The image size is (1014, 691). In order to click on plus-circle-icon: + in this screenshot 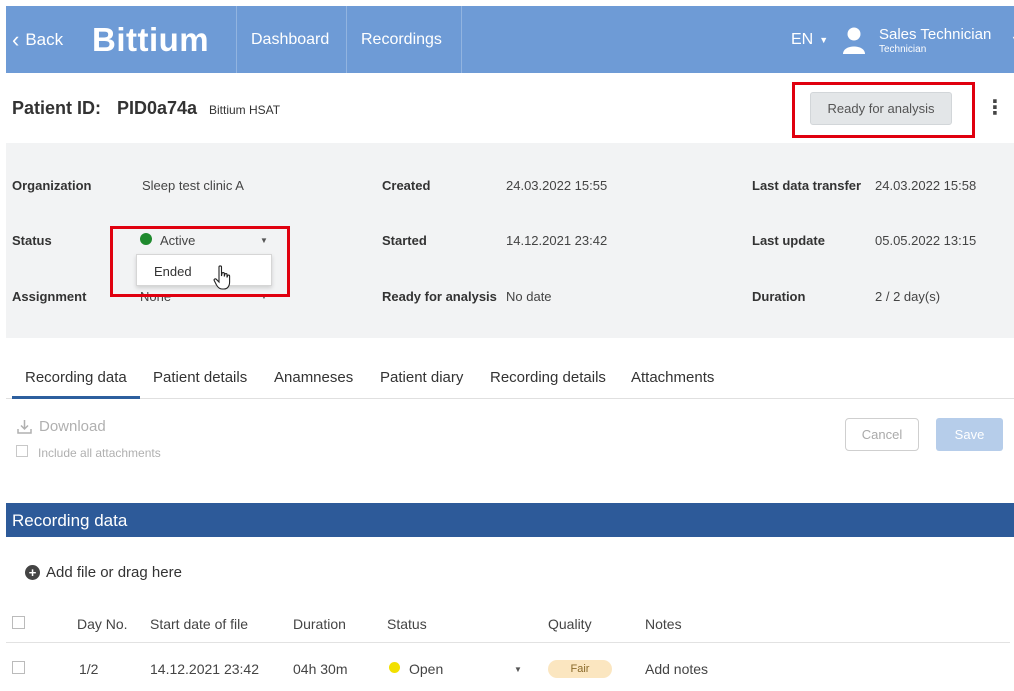, I will do `click(32, 572)`.